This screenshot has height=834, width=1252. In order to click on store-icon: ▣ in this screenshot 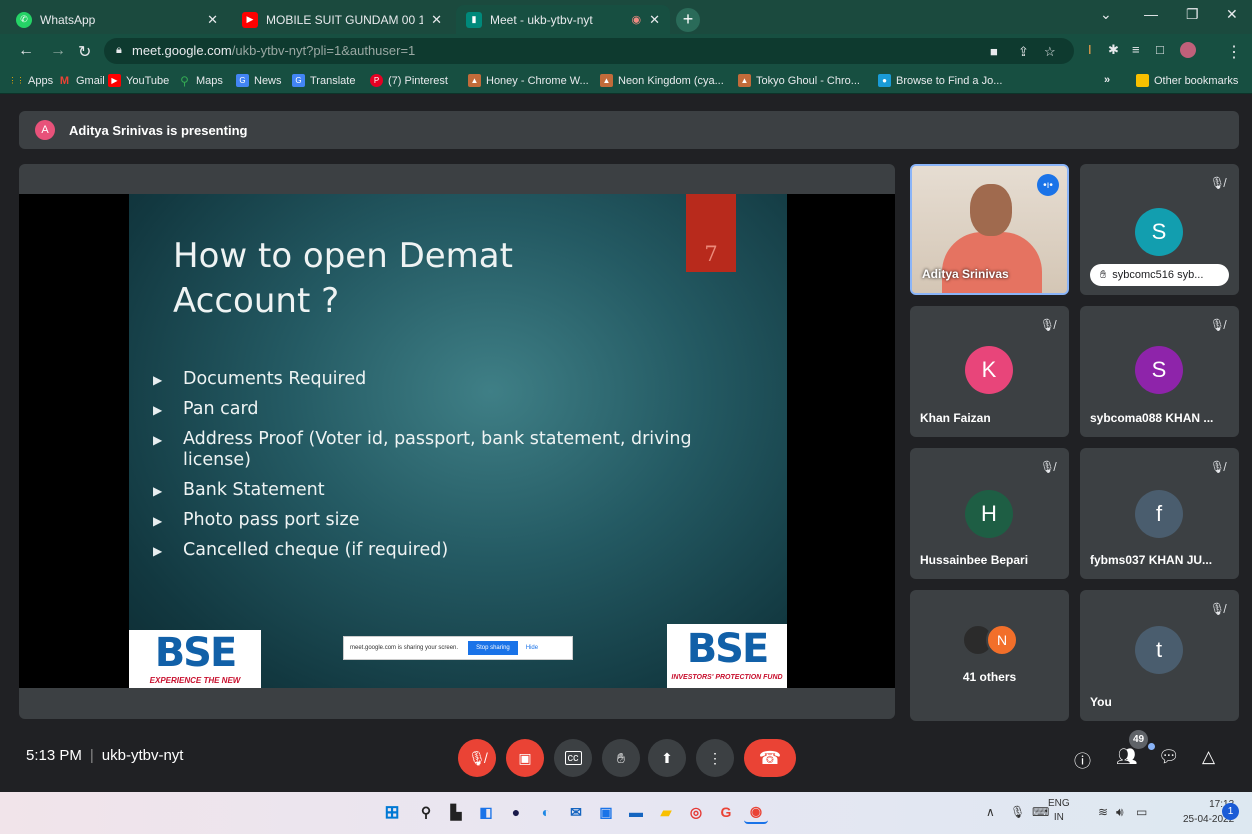, I will do `click(606, 812)`.